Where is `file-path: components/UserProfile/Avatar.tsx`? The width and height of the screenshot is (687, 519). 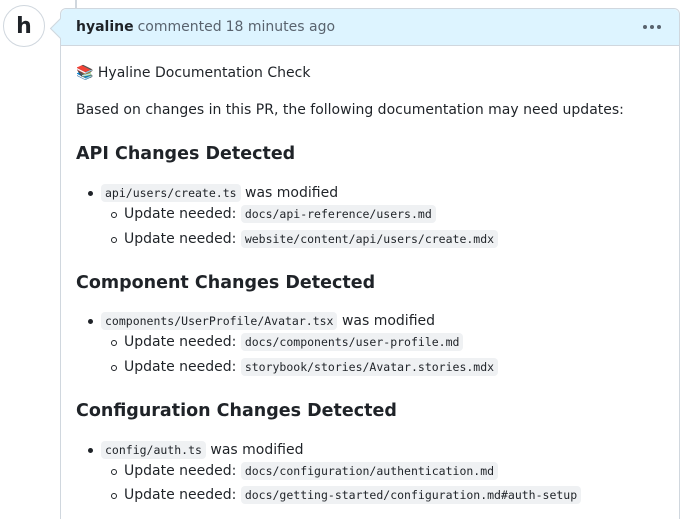 file-path: components/UserProfile/Avatar.tsx is located at coordinates (219, 321).